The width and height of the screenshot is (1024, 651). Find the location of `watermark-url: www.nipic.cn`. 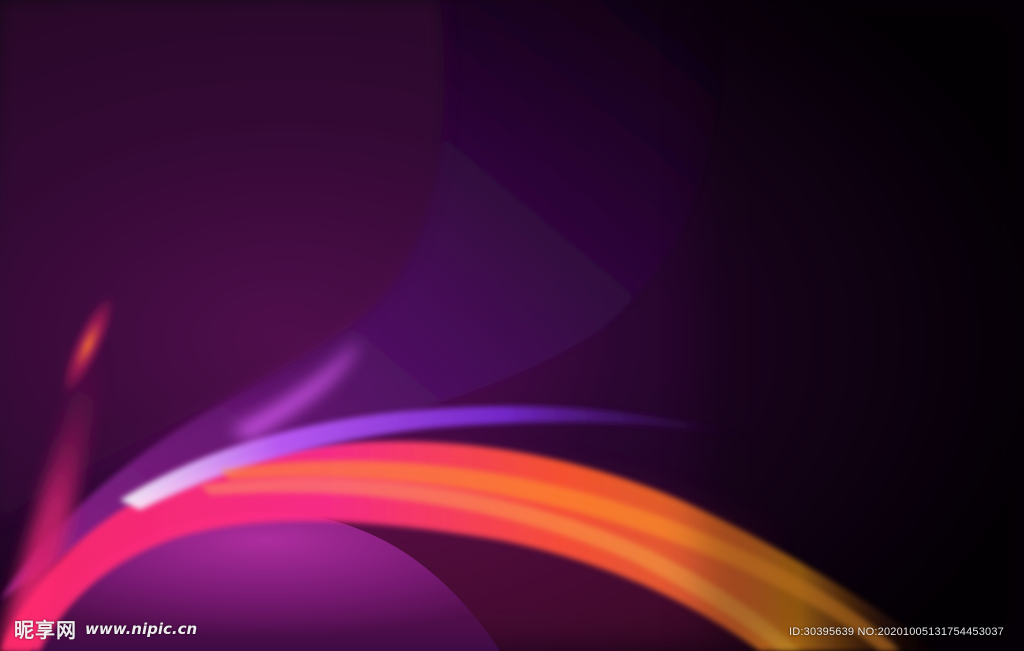

watermark-url: www.nipic.cn is located at coordinates (141, 628).